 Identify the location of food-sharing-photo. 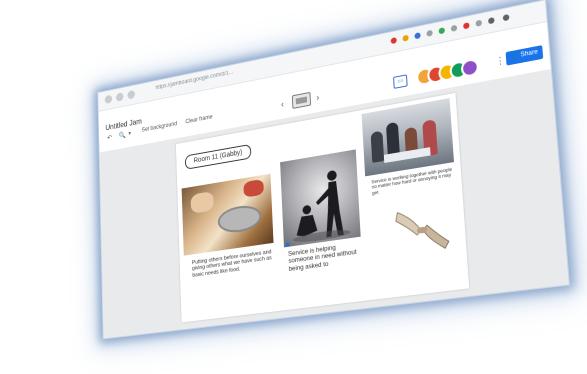
(228, 215).